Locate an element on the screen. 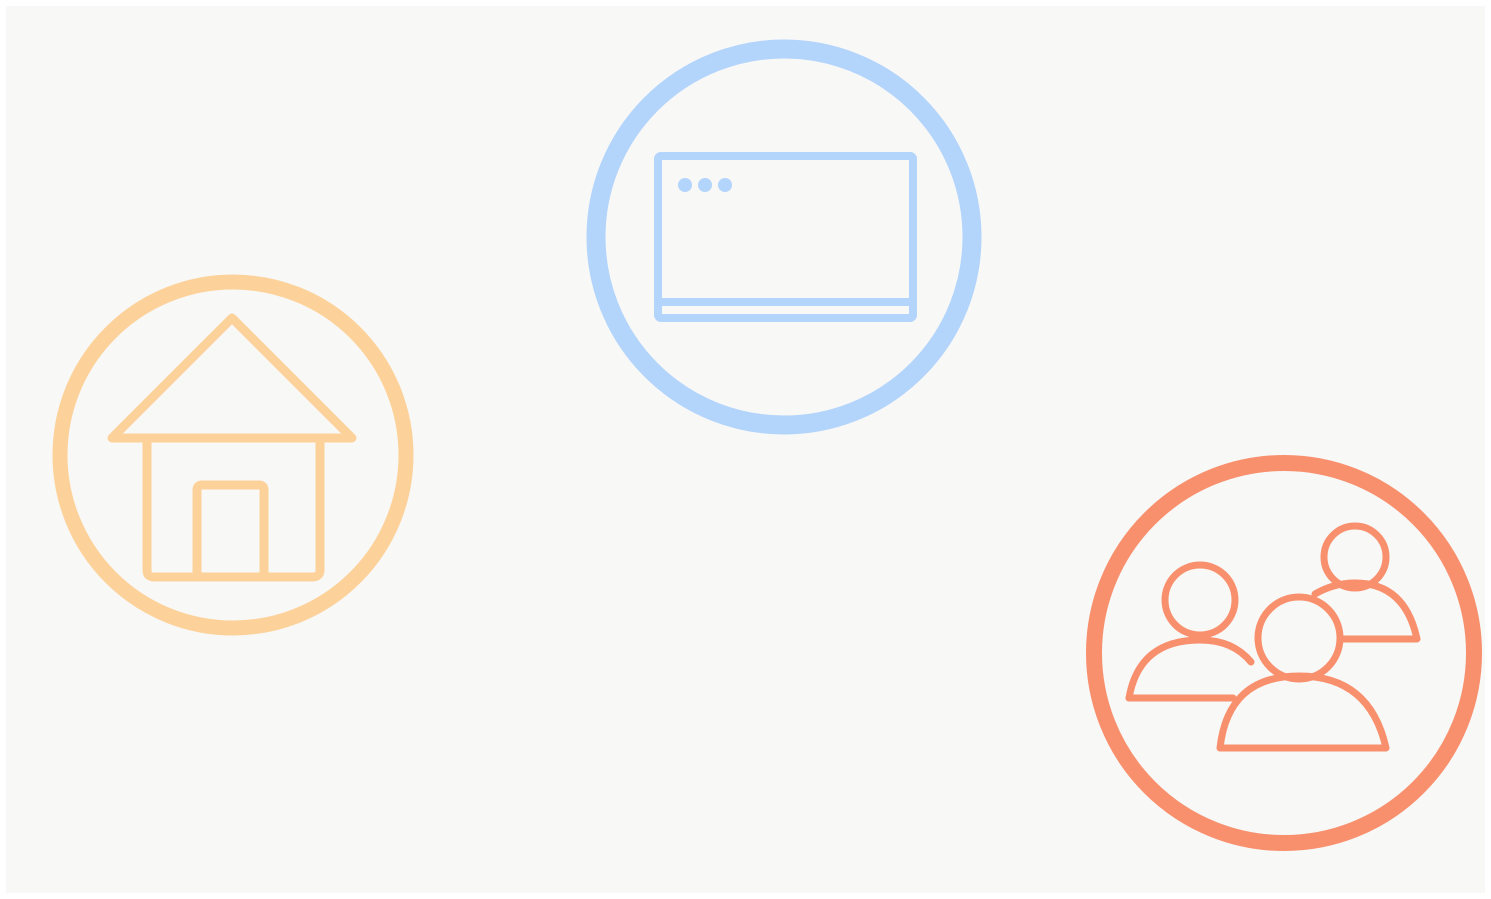 Image resolution: width=1491 pixels, height=899 pixels. house-icon is located at coordinates (233, 455).